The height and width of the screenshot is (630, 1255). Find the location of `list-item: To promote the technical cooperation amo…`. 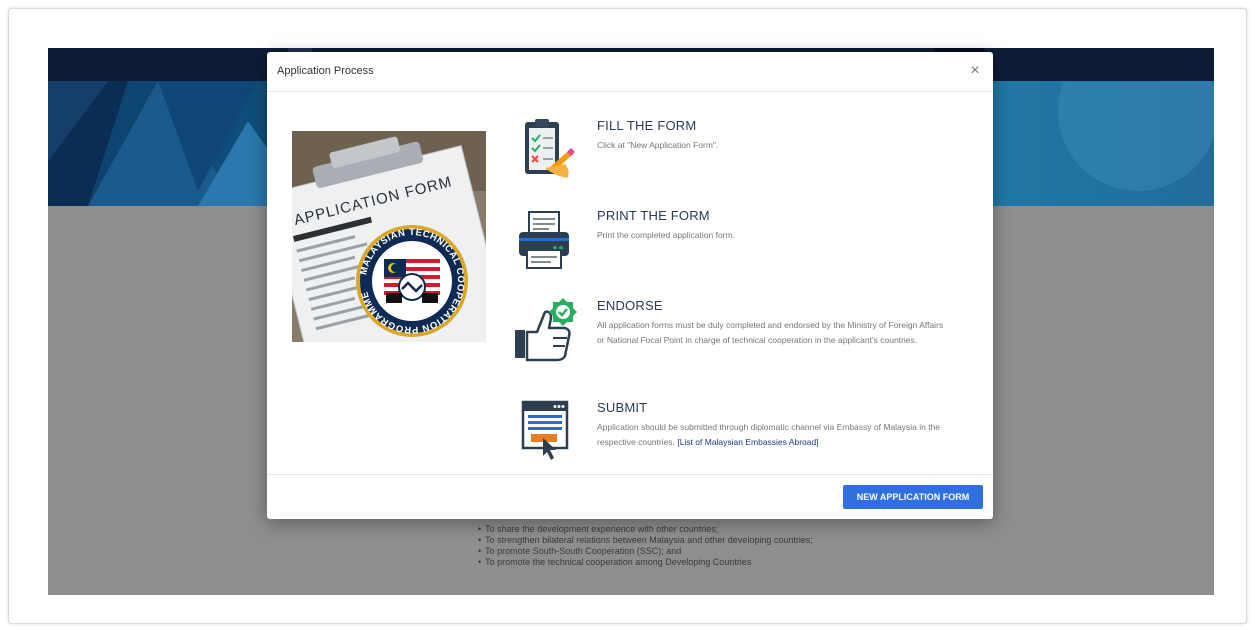

list-item: To promote the technical cooperation amo… is located at coordinates (645, 562).